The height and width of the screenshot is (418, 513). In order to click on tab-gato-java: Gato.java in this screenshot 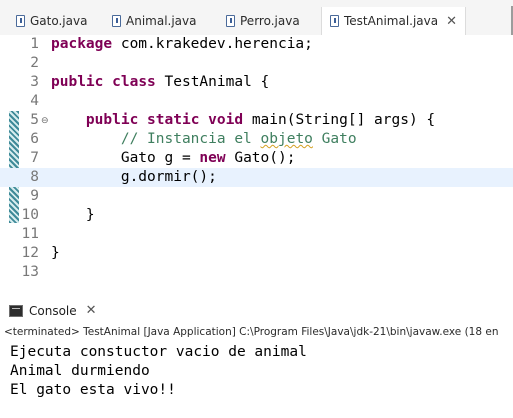, I will do `click(51, 21)`.